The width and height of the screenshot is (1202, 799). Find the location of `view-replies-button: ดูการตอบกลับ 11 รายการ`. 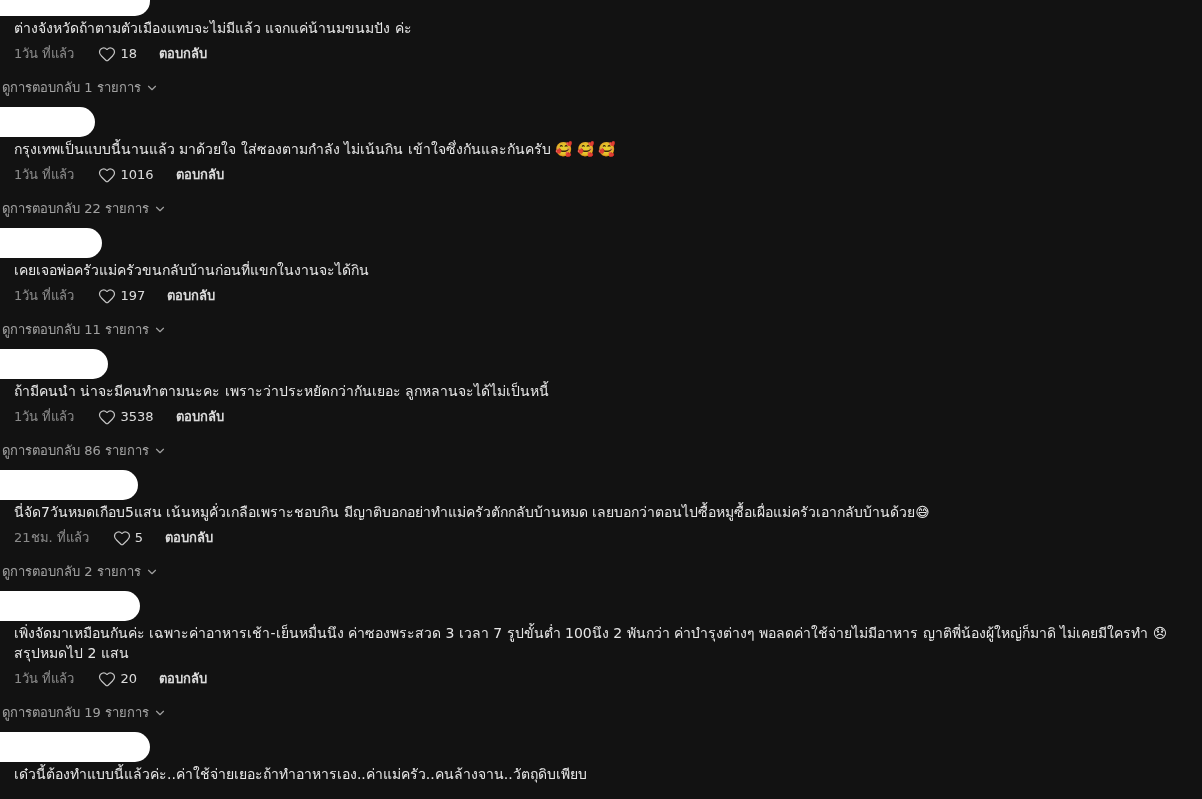

view-replies-button: ดูการตอบกลับ 11 รายการ is located at coordinates (83, 330).